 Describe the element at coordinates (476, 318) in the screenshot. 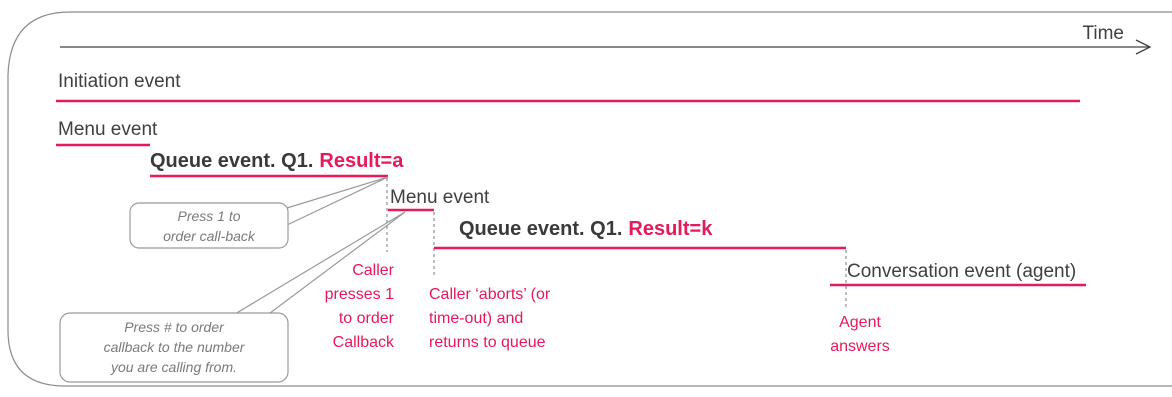

I see `caller-aborts-line2: time-out) and` at that location.